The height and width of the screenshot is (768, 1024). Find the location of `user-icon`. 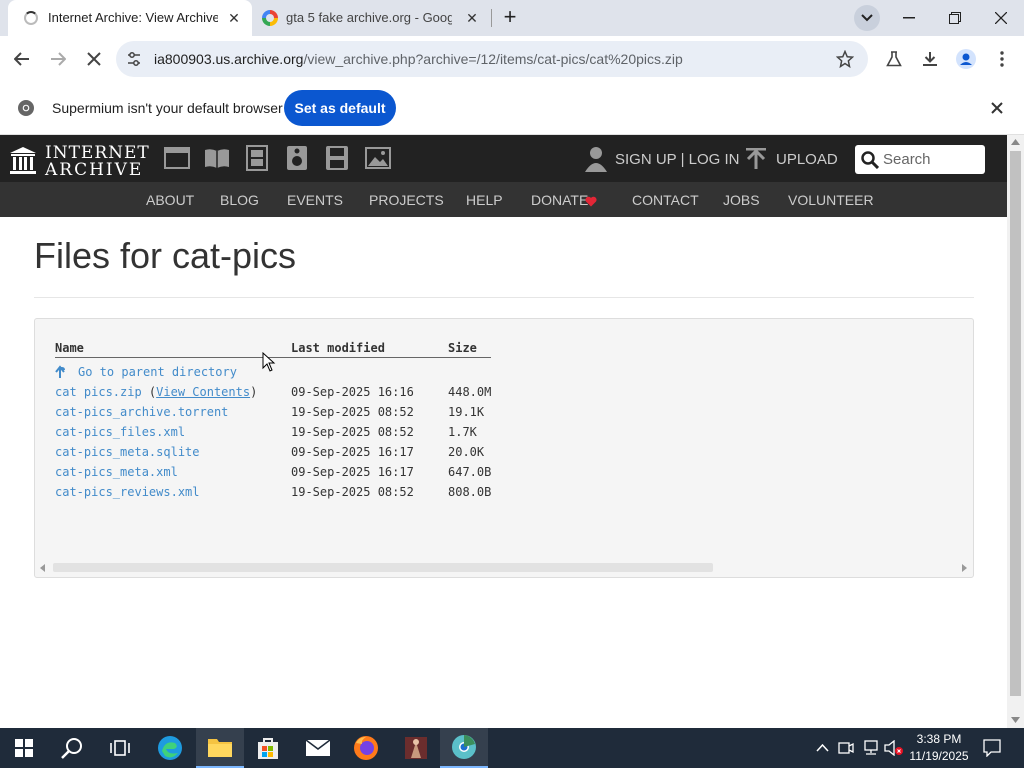

user-icon is located at coordinates (596, 159).